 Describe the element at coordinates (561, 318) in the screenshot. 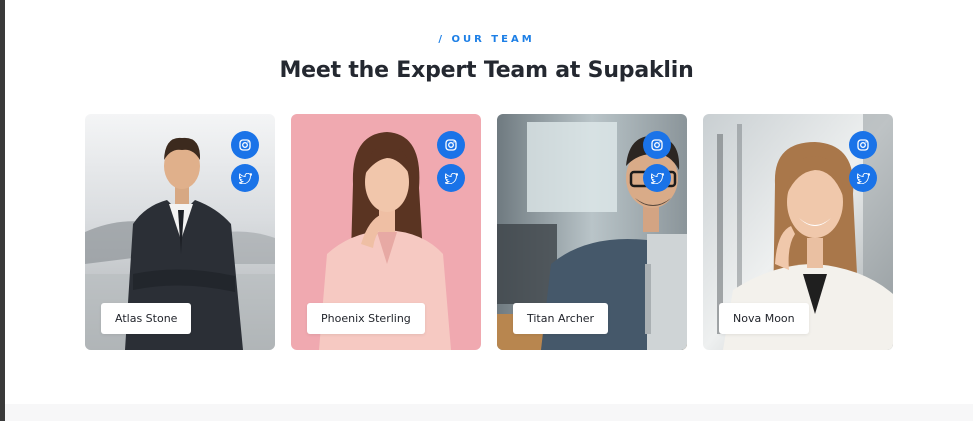

I see `team-member-name: Titan Archer` at that location.